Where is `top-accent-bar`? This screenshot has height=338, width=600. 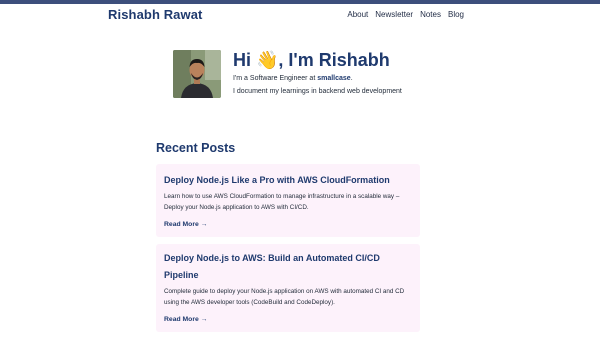
top-accent-bar is located at coordinates (300, 2).